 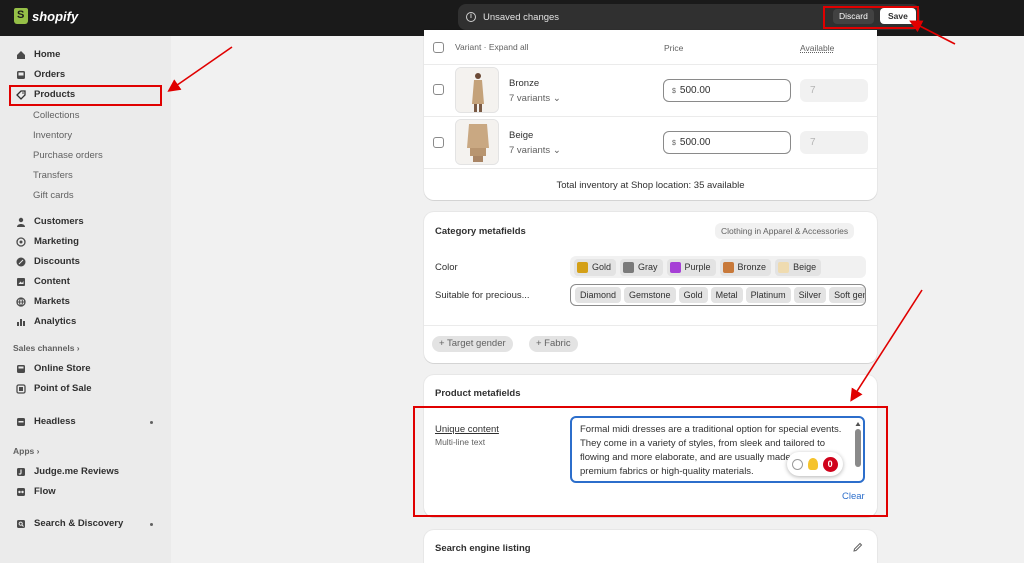 What do you see at coordinates (521, 135) in the screenshot?
I see `variant-name: Beige` at bounding box center [521, 135].